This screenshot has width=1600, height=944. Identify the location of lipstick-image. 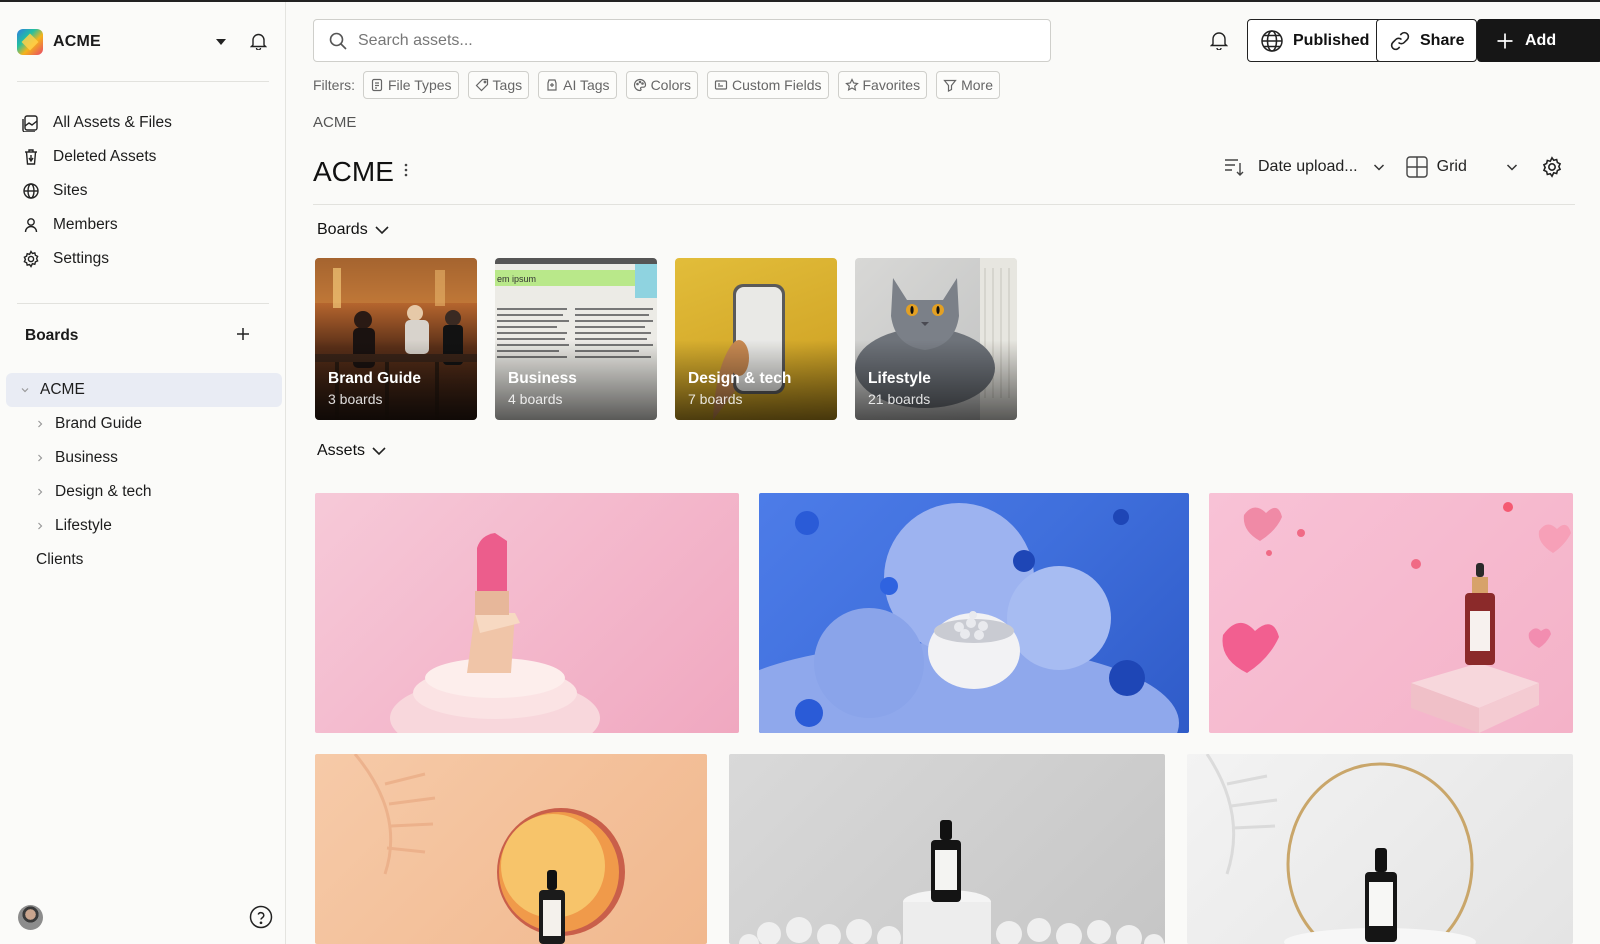
(495, 633).